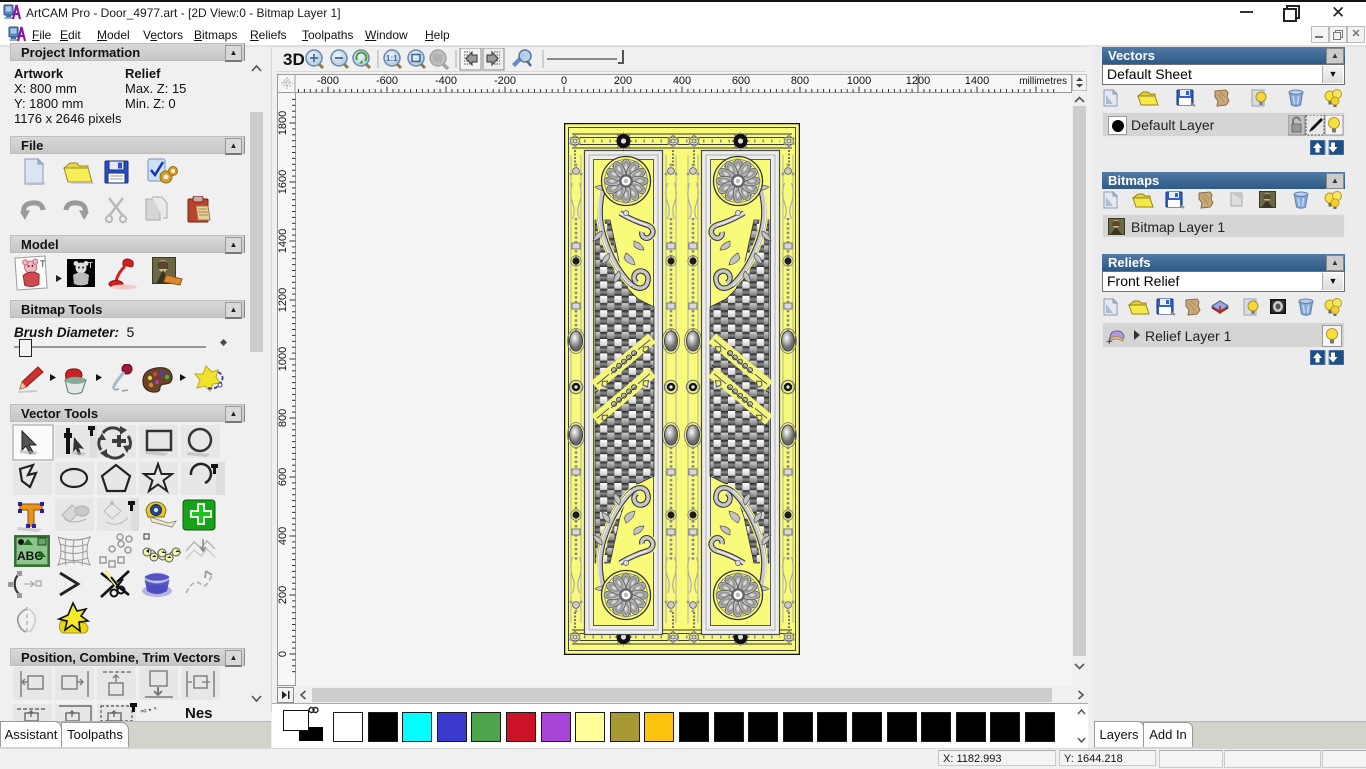 This screenshot has height=769, width=1366. I want to click on svg-text: -200, so click(505, 81).